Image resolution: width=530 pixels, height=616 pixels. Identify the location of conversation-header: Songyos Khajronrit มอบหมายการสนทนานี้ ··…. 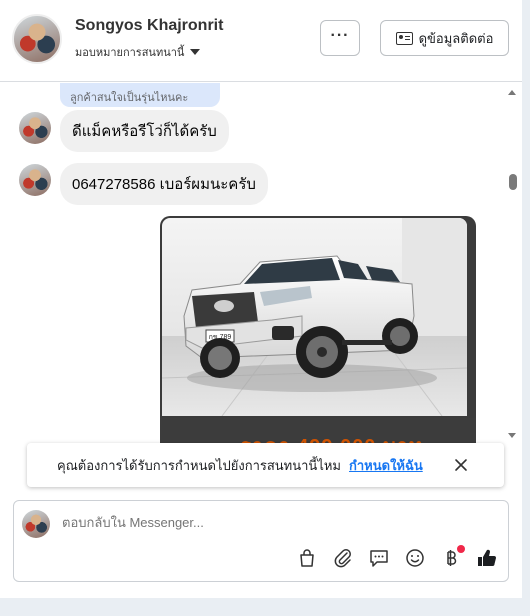
(261, 41).